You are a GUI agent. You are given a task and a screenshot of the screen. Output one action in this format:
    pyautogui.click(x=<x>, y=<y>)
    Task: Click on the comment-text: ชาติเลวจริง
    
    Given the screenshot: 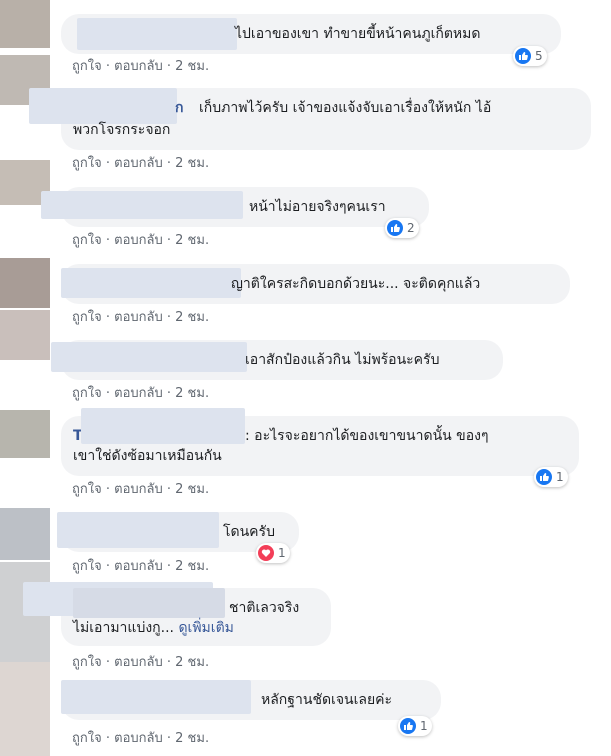 What is the action you would take?
    pyautogui.click(x=264, y=608)
    